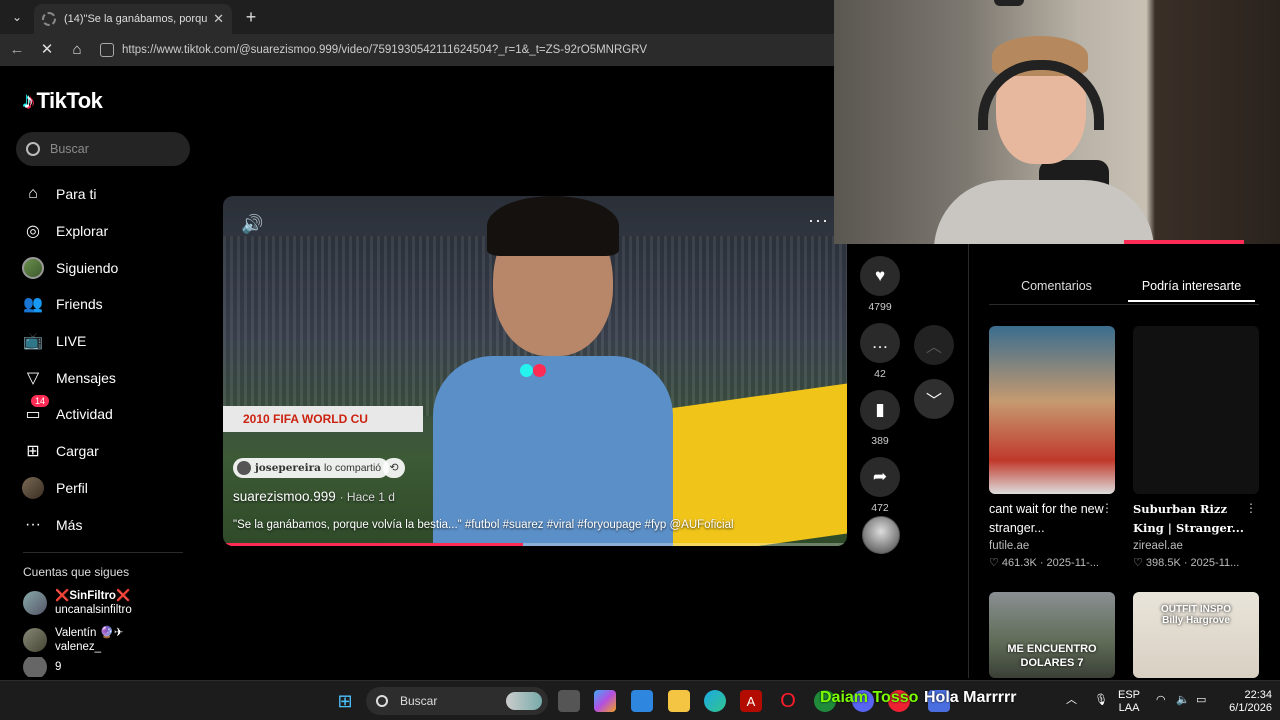 This screenshot has width=1280, height=720. I want to click on comment-action: … 42, so click(880, 351).